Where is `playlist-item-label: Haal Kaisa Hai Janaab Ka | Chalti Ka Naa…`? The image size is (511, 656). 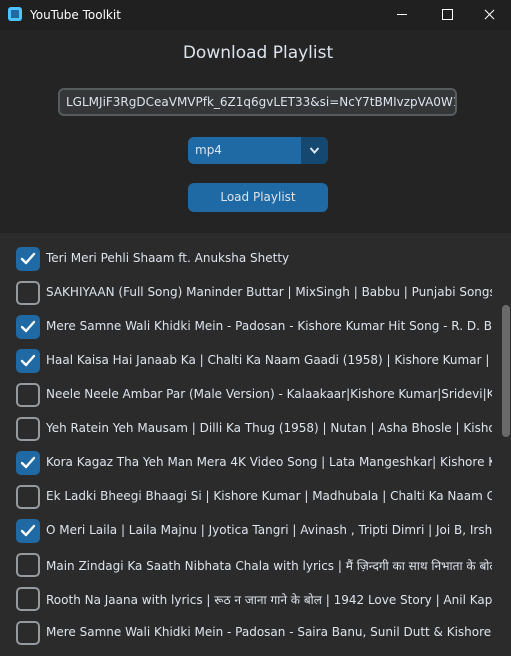 playlist-item-label: Haal Kaisa Hai Janaab Ka | Chalti Ka Naa… is located at coordinates (269, 360).